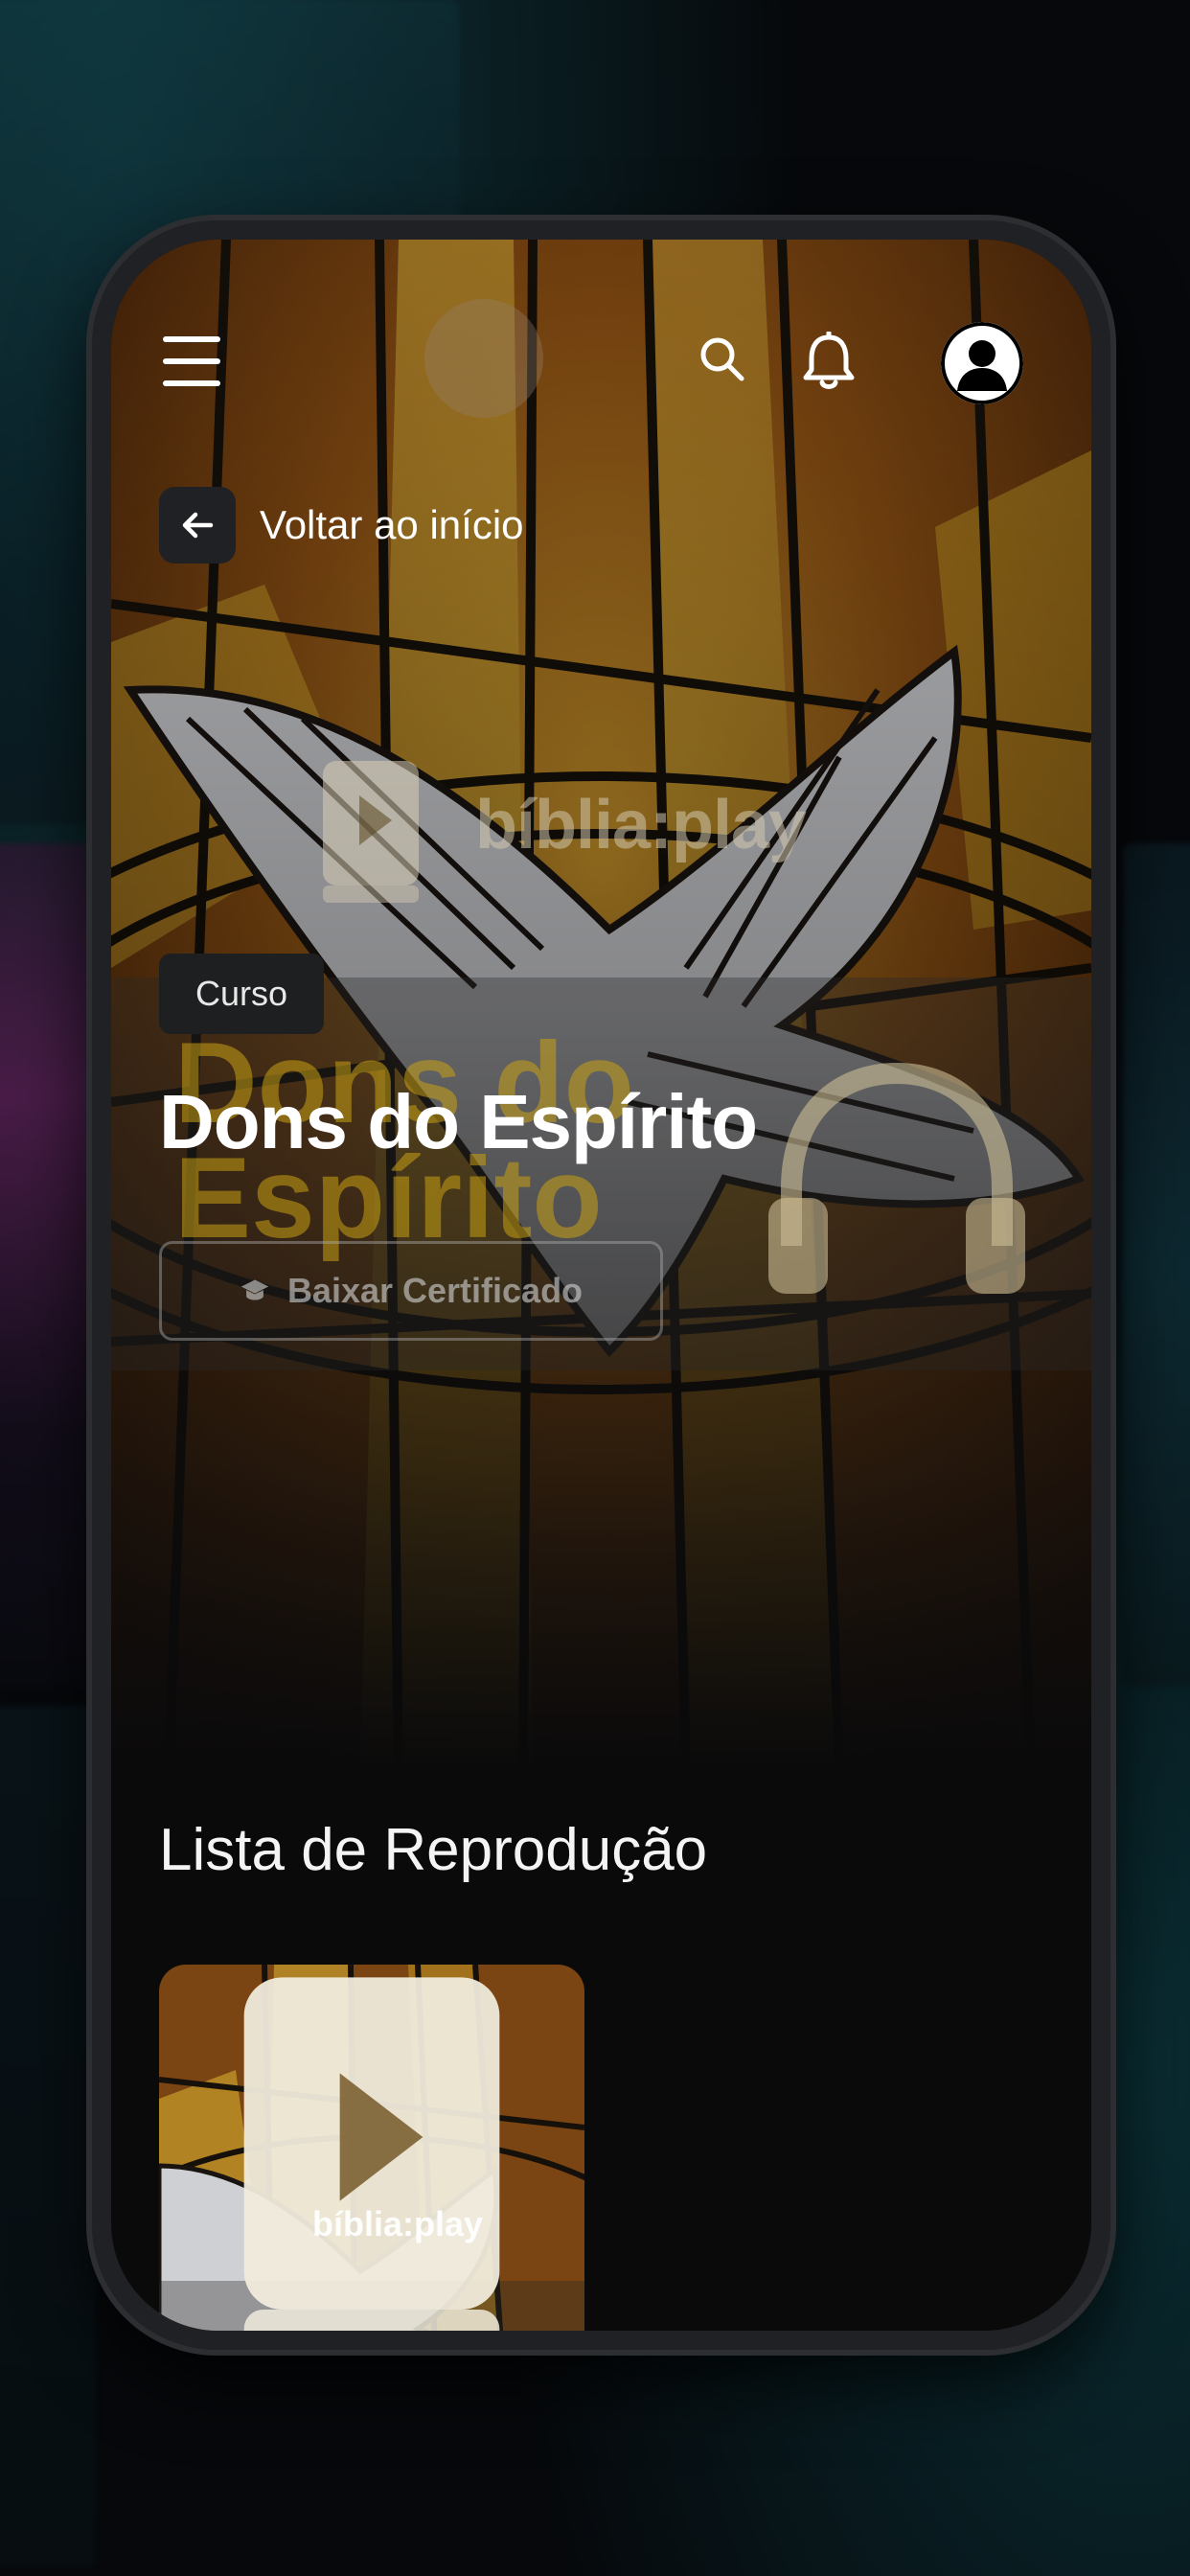  Describe the element at coordinates (601, 335) in the screenshot. I see `top-bar` at that location.